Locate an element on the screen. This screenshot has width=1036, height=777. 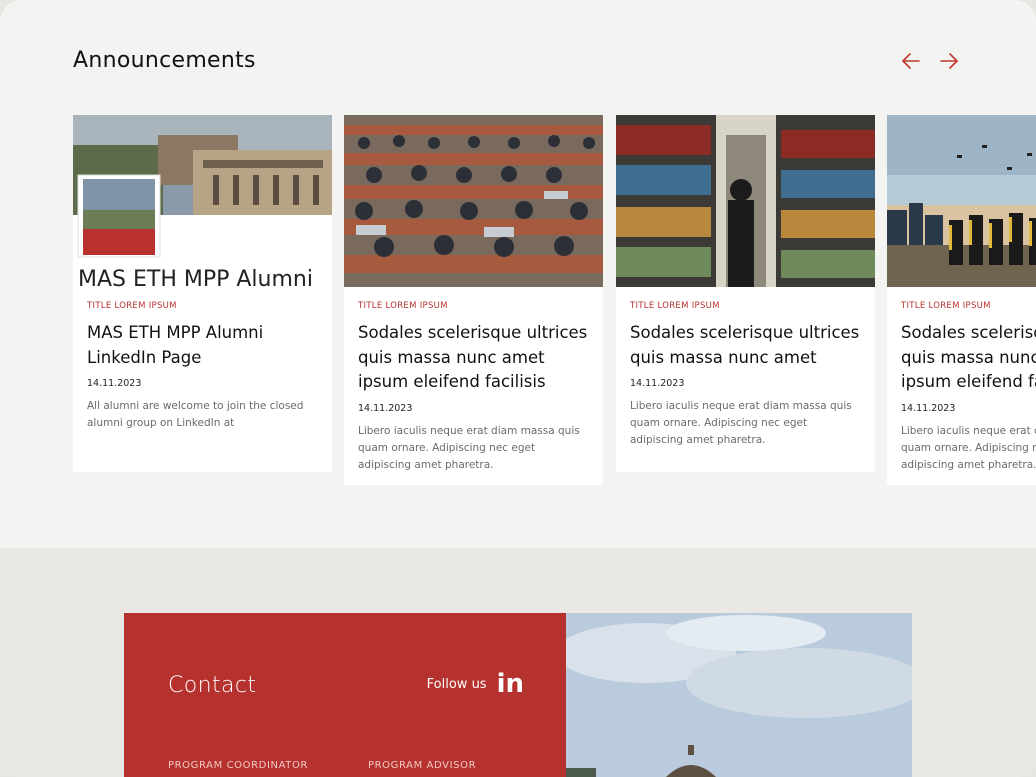
card-image-overlay-text: MAS ETH MPP Alumni is located at coordinates (195, 277).